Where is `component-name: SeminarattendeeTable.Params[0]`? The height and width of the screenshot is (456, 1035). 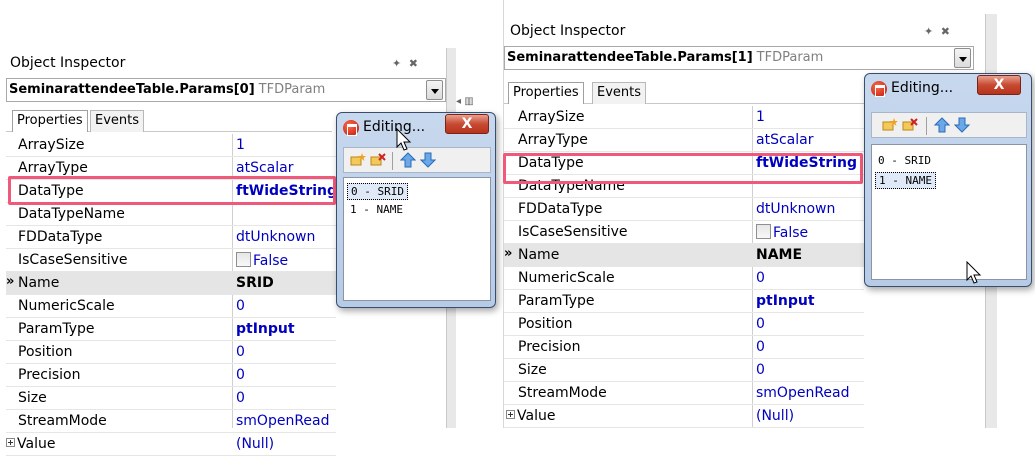
component-name: SeminarattendeeTable.Params[0] is located at coordinates (132, 89).